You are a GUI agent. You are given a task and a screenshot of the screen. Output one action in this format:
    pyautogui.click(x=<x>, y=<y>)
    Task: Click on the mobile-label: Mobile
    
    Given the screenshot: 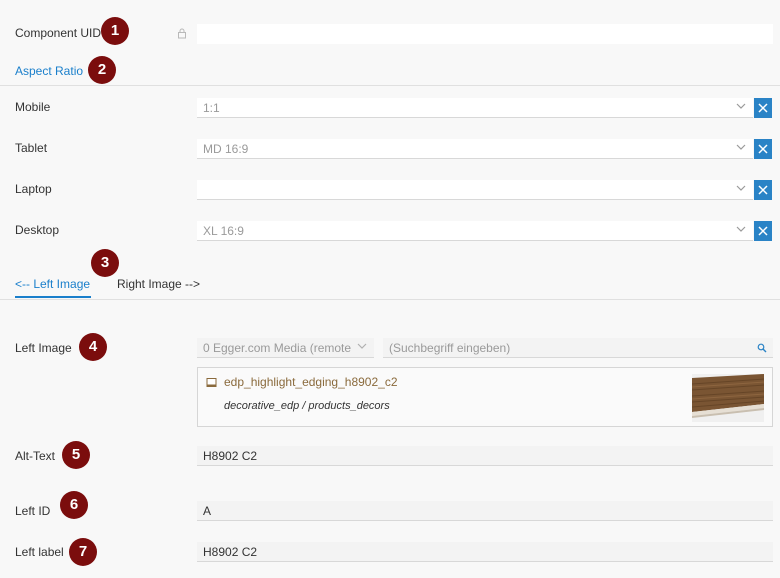 What is the action you would take?
    pyautogui.click(x=33, y=107)
    